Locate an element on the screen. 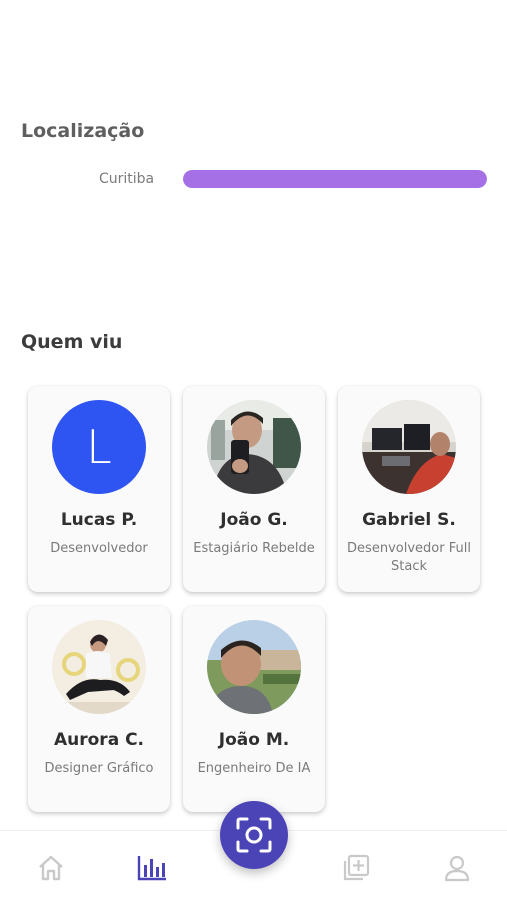 Image resolution: width=507 pixels, height=900 pixels. viewer-card: João M. Engenheiro De IA is located at coordinates (254, 709).